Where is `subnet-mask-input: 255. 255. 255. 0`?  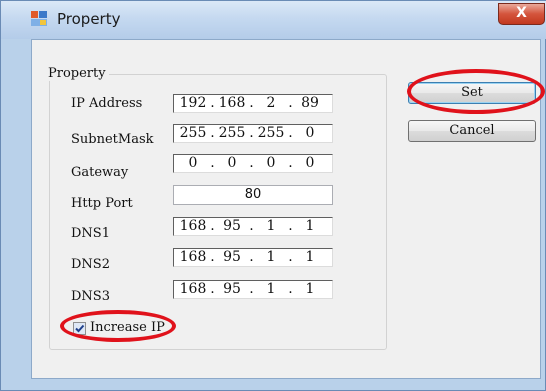 subnet-mask-input: 255. 255. 255. 0 is located at coordinates (253, 133).